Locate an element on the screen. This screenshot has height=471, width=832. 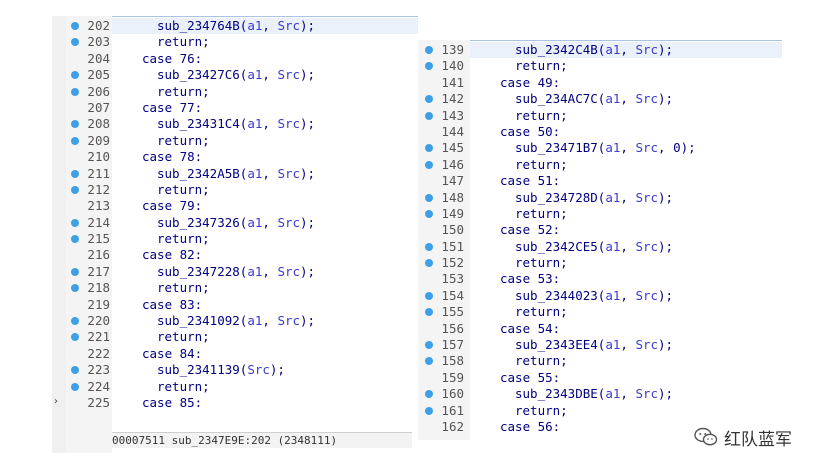
code-line: 203 return; is located at coordinates (235, 42).